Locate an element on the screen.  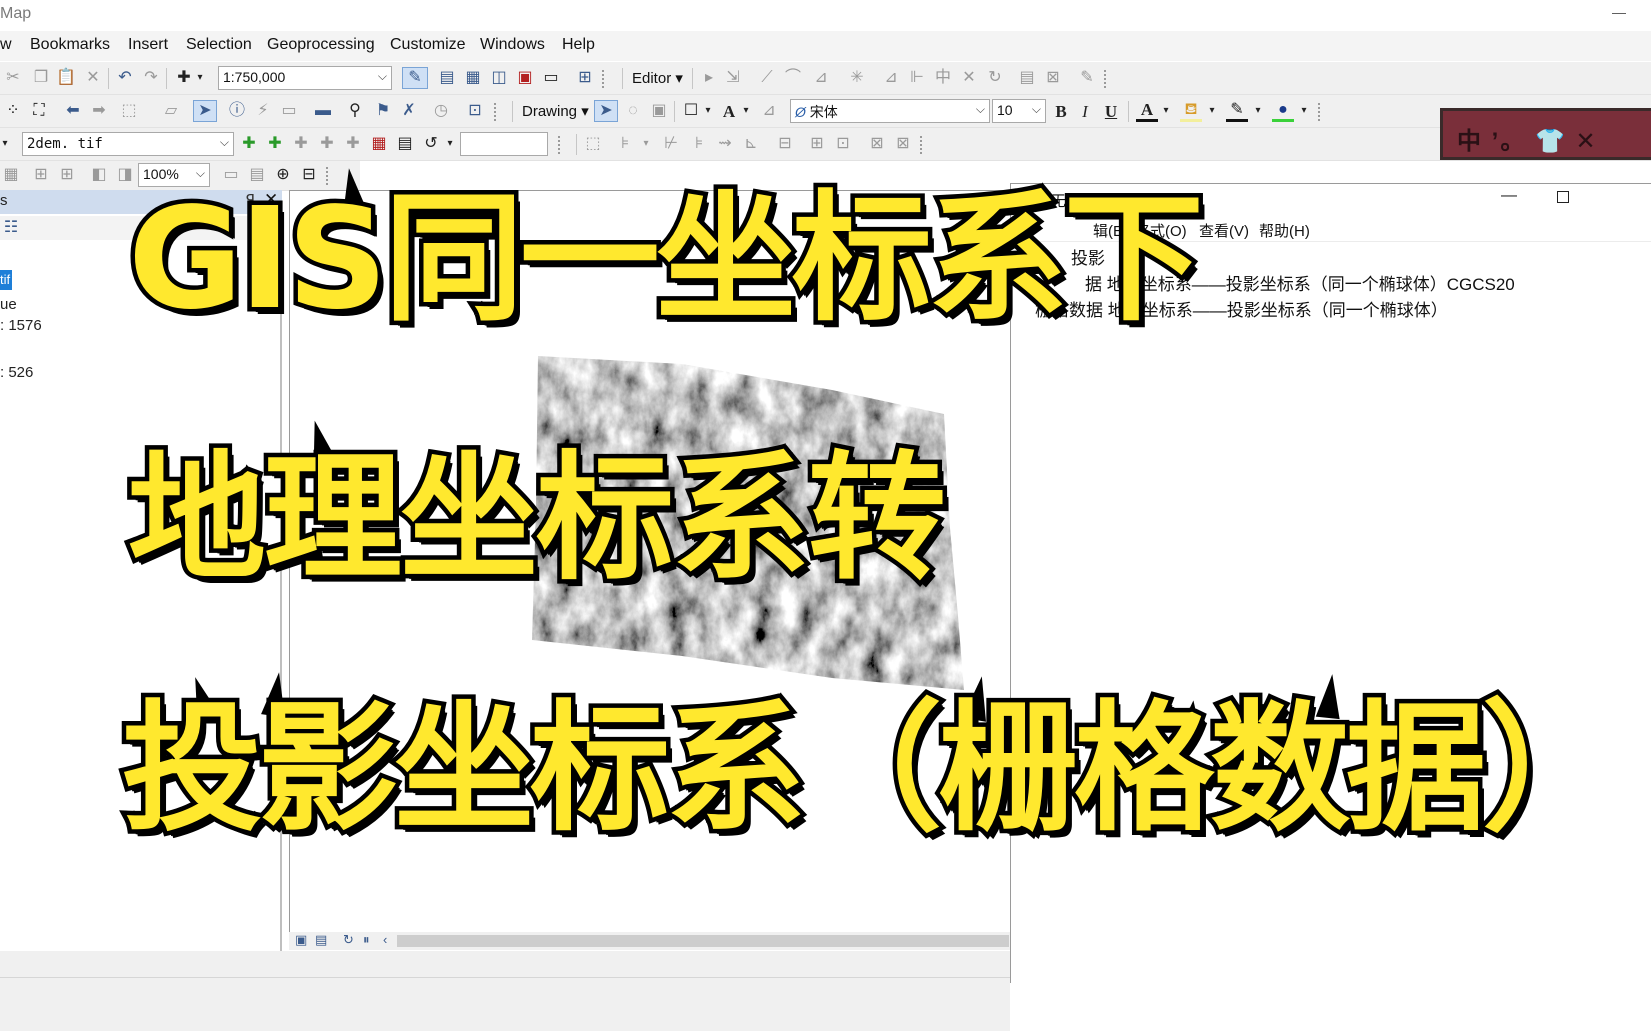
edit-vertices-icon: ⊿ is located at coordinates (891, 78).